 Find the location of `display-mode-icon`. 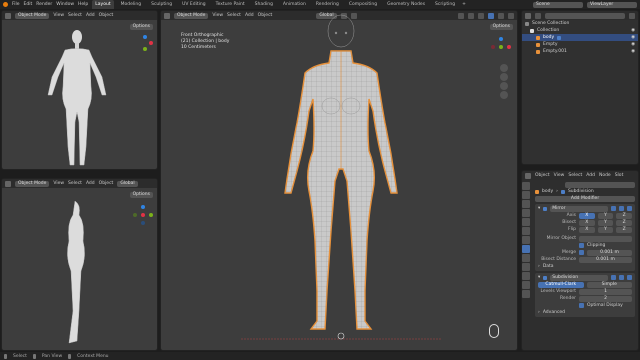

display-mode-icon is located at coordinates (538, 15).